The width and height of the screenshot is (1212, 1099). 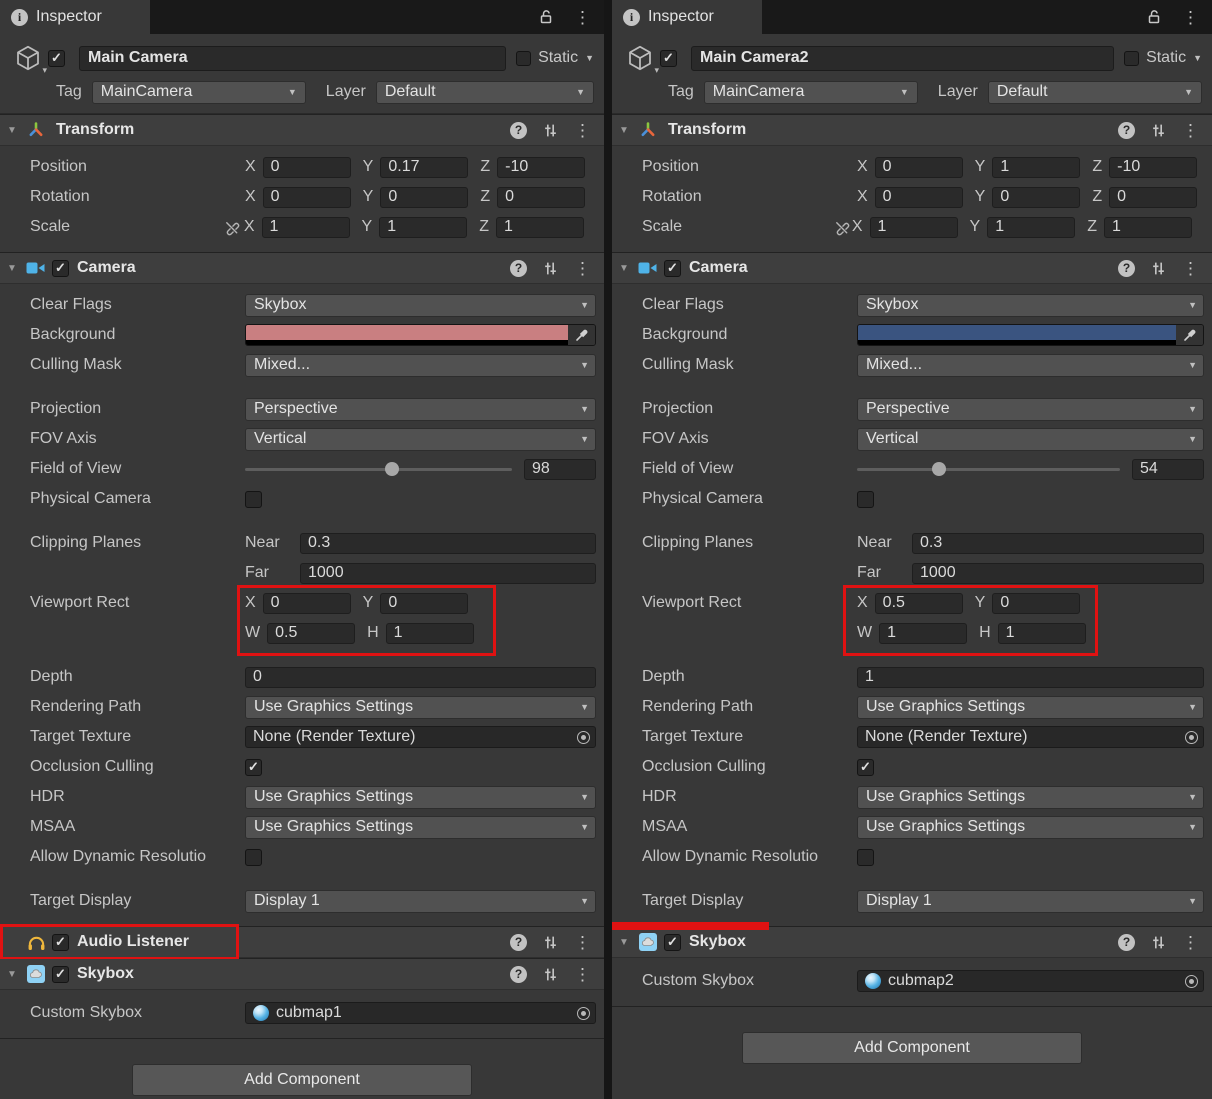 What do you see at coordinates (302, 1080) in the screenshot?
I see `add-component-button: Add Component` at bounding box center [302, 1080].